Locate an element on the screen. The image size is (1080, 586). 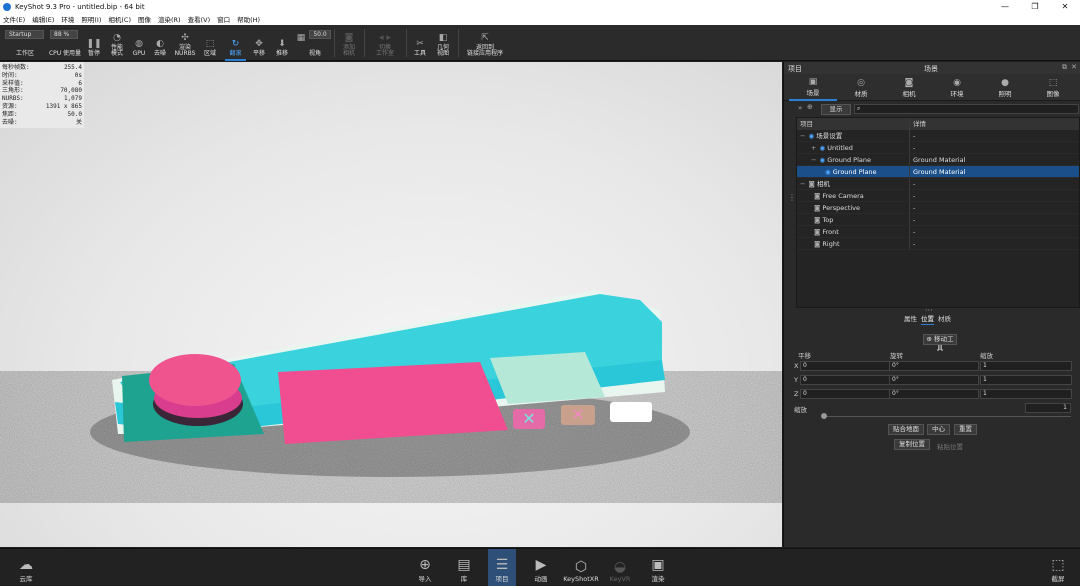
menu-help: 帮助(H) is located at coordinates (248, 19).